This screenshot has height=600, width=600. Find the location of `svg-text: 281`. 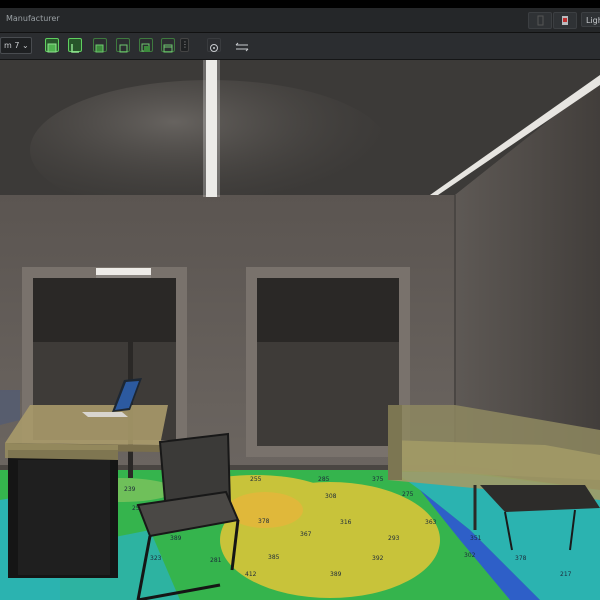

svg-text: 281 is located at coordinates (216, 560).